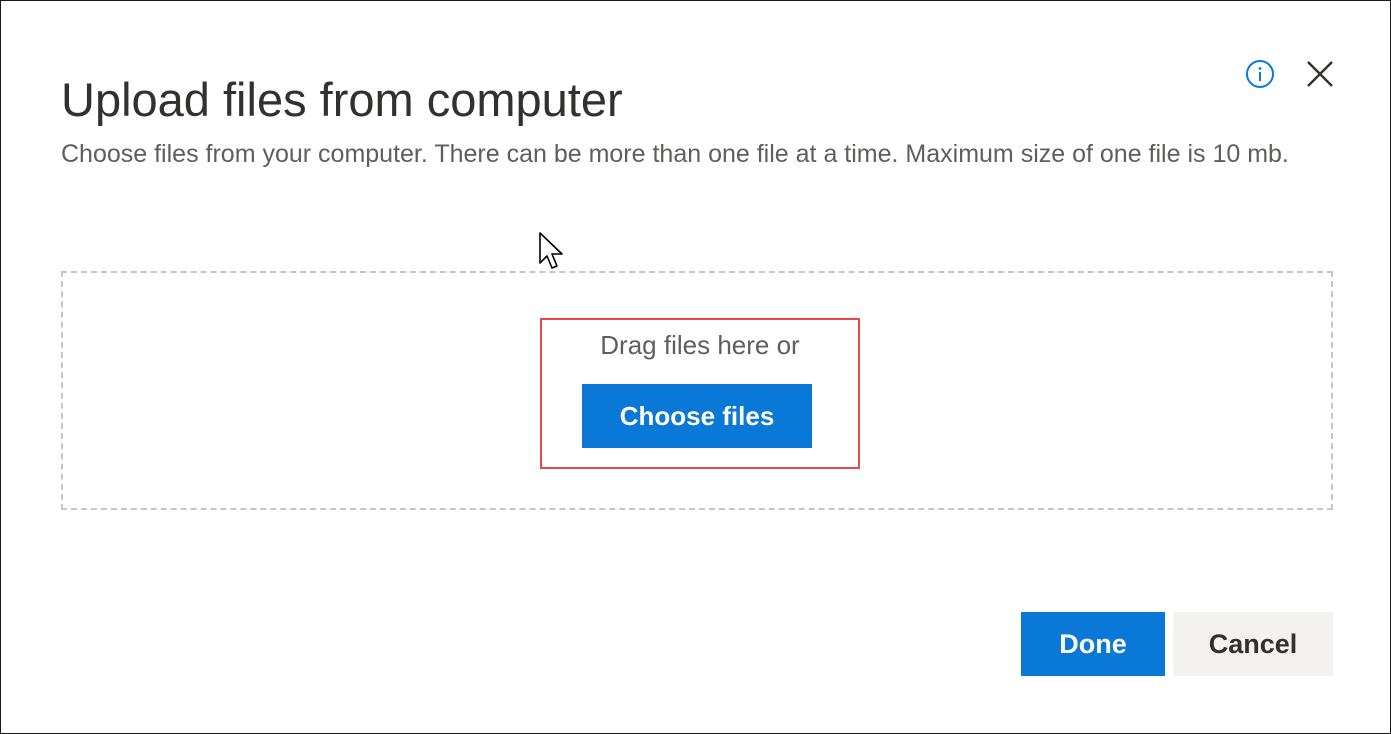 This screenshot has width=1391, height=734. I want to click on choose-files-button: Choose files, so click(697, 416).